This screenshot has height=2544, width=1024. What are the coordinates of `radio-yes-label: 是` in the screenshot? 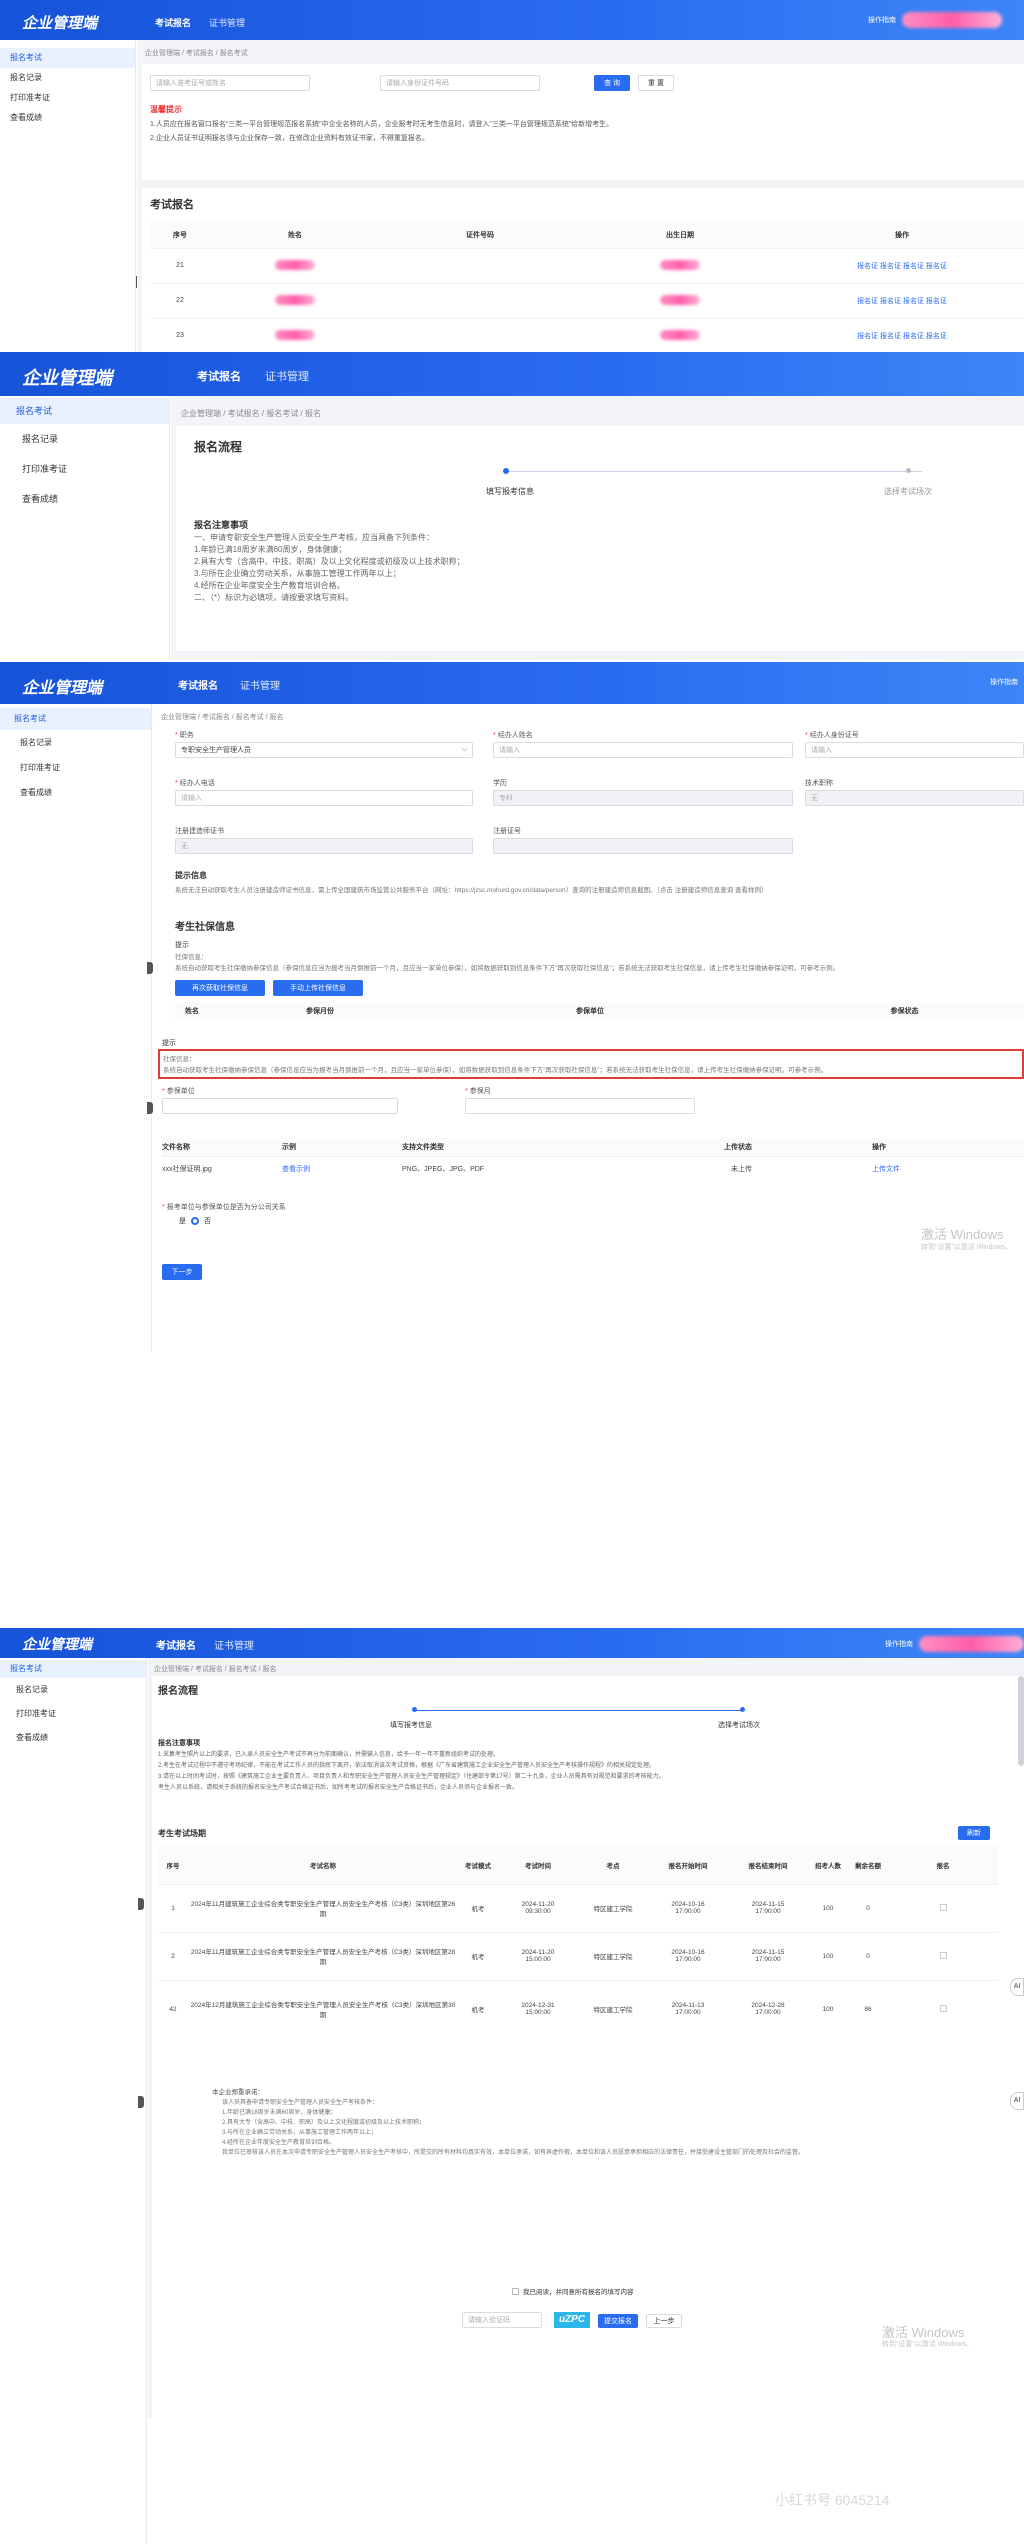 It's located at (182, 1221).